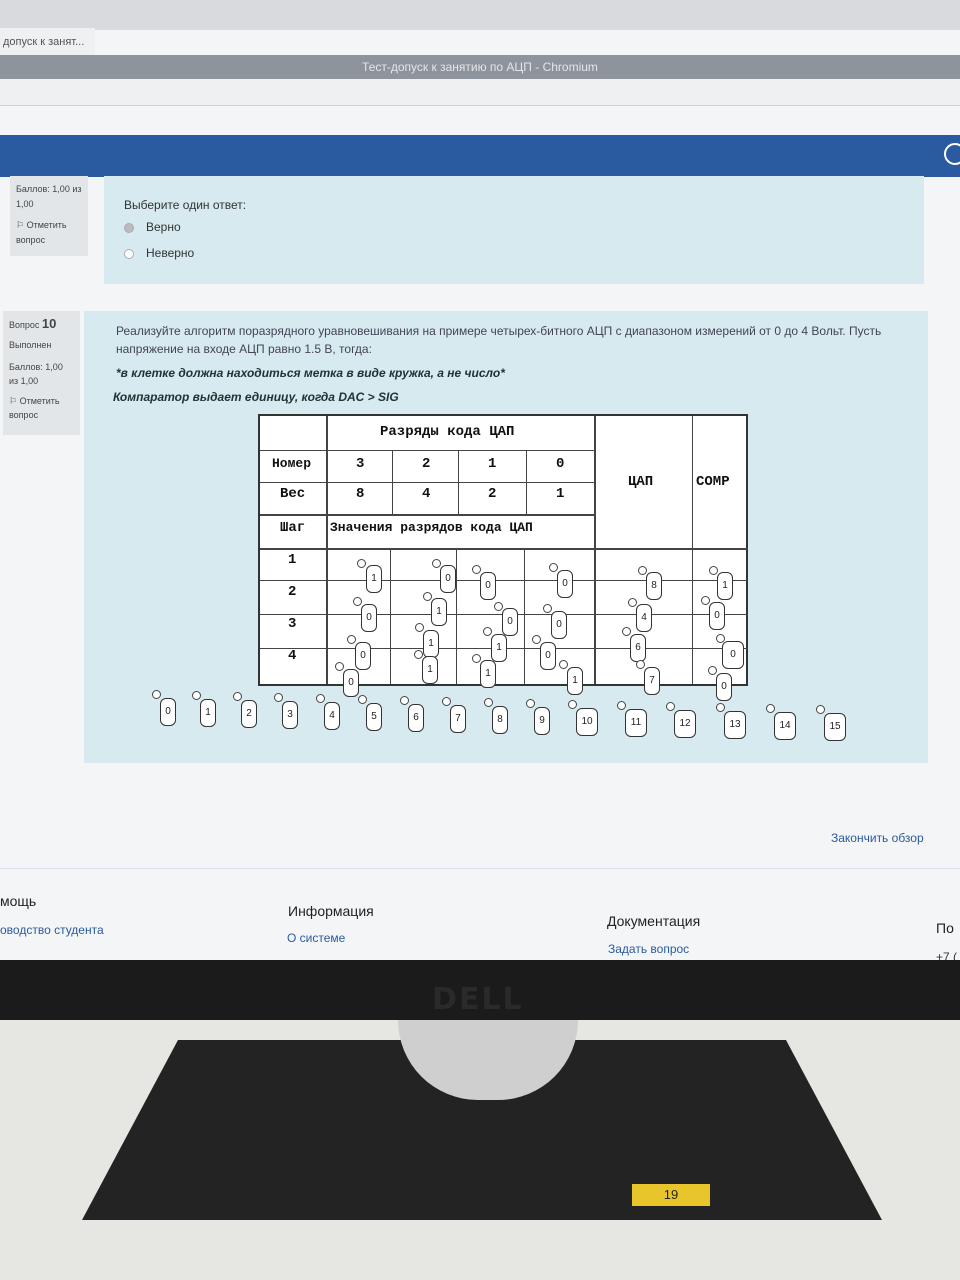 The image size is (960, 1280). I want to click on palette-chip-2: 2, so click(249, 714).